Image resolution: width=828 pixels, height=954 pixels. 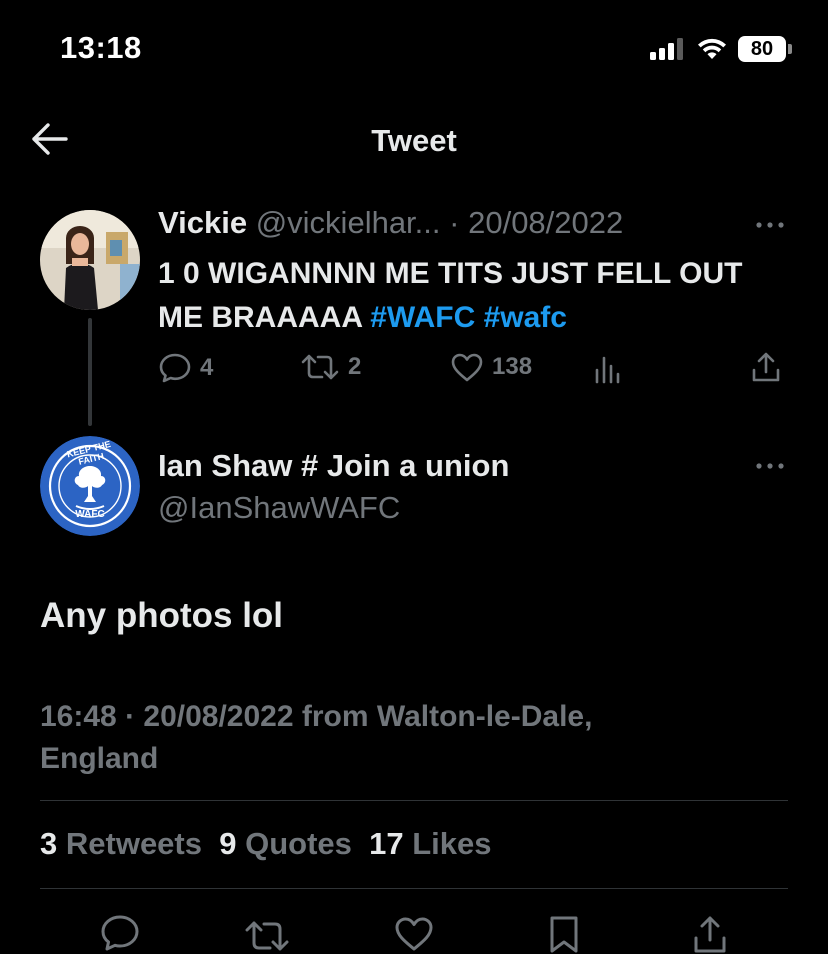 What do you see at coordinates (400, 717) in the screenshot?
I see `timestamp-line-1: 16:48 · 20/08/2022 from Walton-le-Dale,` at bounding box center [400, 717].